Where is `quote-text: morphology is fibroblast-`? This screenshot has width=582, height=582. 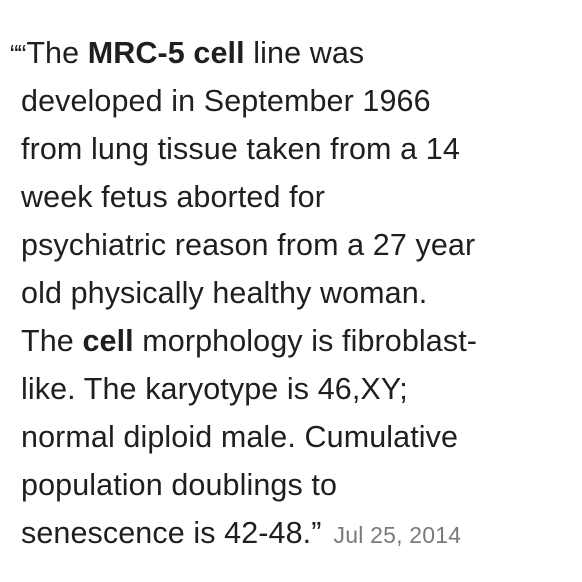
quote-text: morphology is fibroblast- is located at coordinates (305, 341).